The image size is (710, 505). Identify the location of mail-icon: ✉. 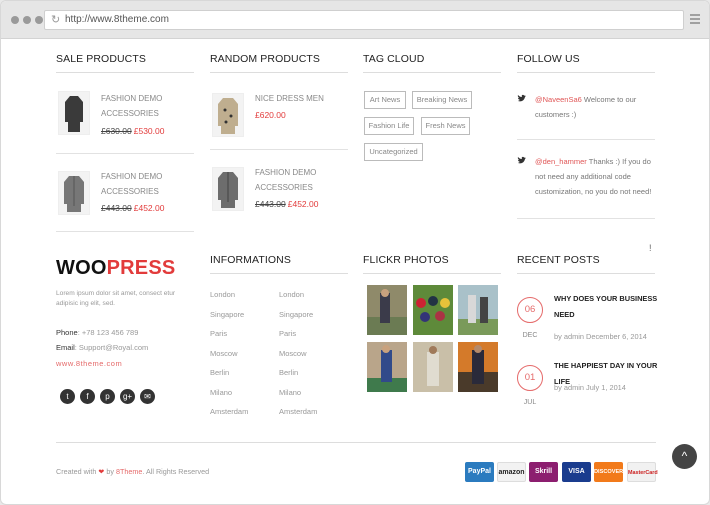
(147, 396).